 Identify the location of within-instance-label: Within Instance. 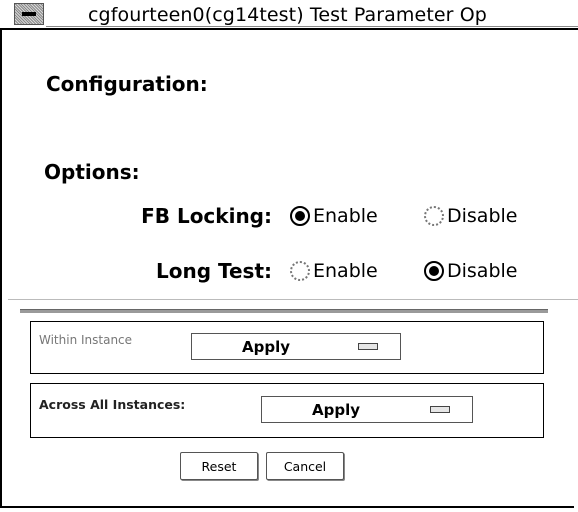
(86, 340).